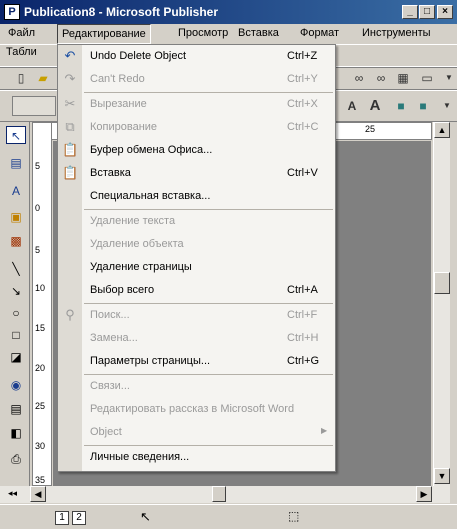 The image size is (457, 529). Describe the element at coordinates (441, 304) in the screenshot. I see `vertical-scrollbar: ▲ ▼` at that location.